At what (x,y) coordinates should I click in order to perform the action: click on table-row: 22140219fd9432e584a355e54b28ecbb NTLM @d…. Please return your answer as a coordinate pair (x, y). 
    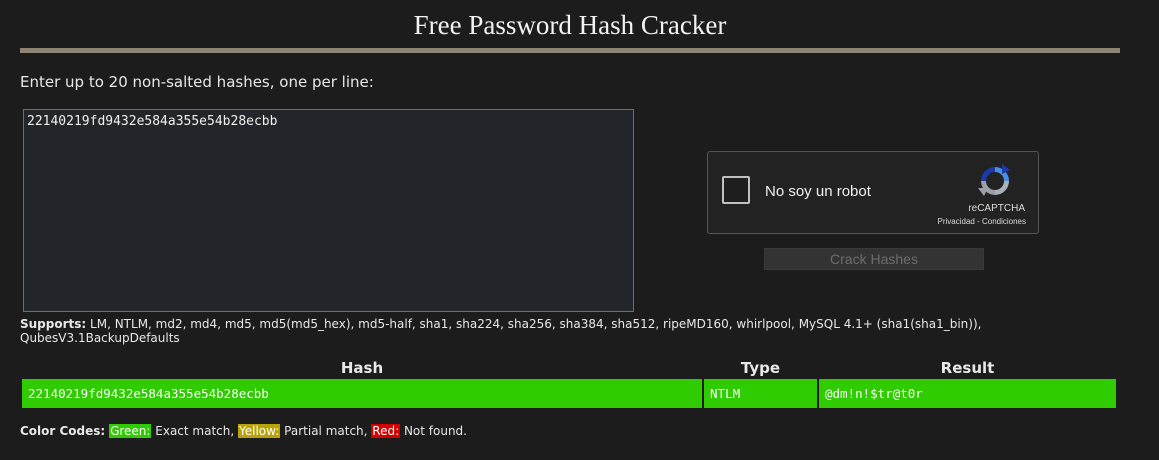
    Looking at the image, I should click on (569, 393).